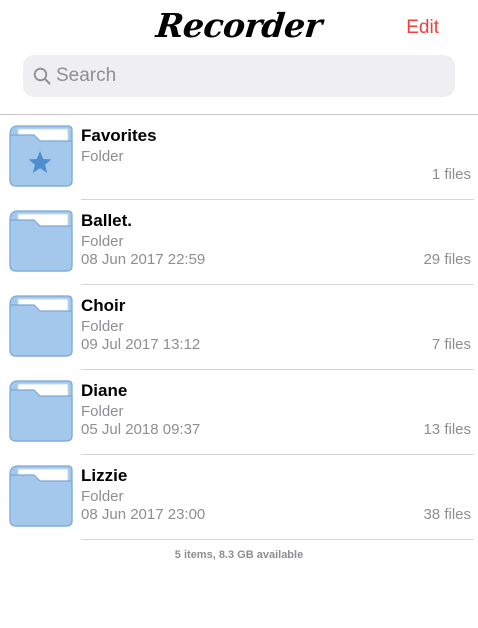 Image resolution: width=478 pixels, height=628 pixels. What do you see at coordinates (239, 157) in the screenshot?
I see `folder-row-favorites: Favorites Folder 1 files` at bounding box center [239, 157].